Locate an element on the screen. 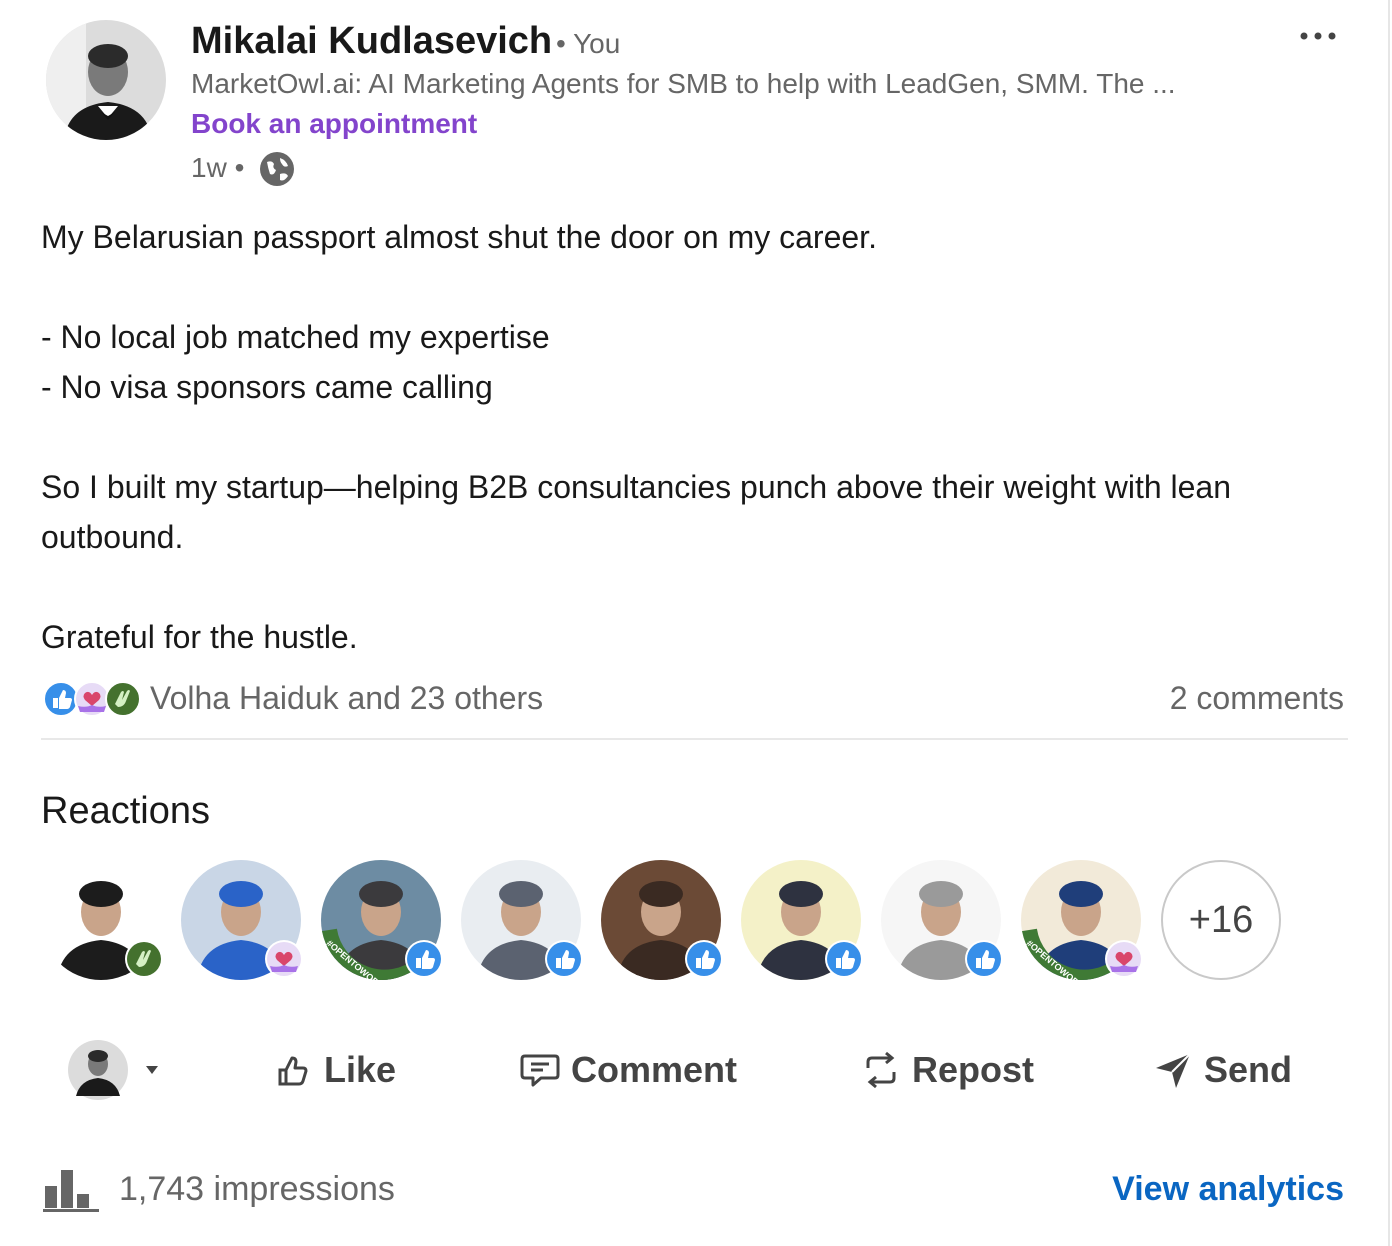  reaction-type-icons is located at coordinates (92, 699).